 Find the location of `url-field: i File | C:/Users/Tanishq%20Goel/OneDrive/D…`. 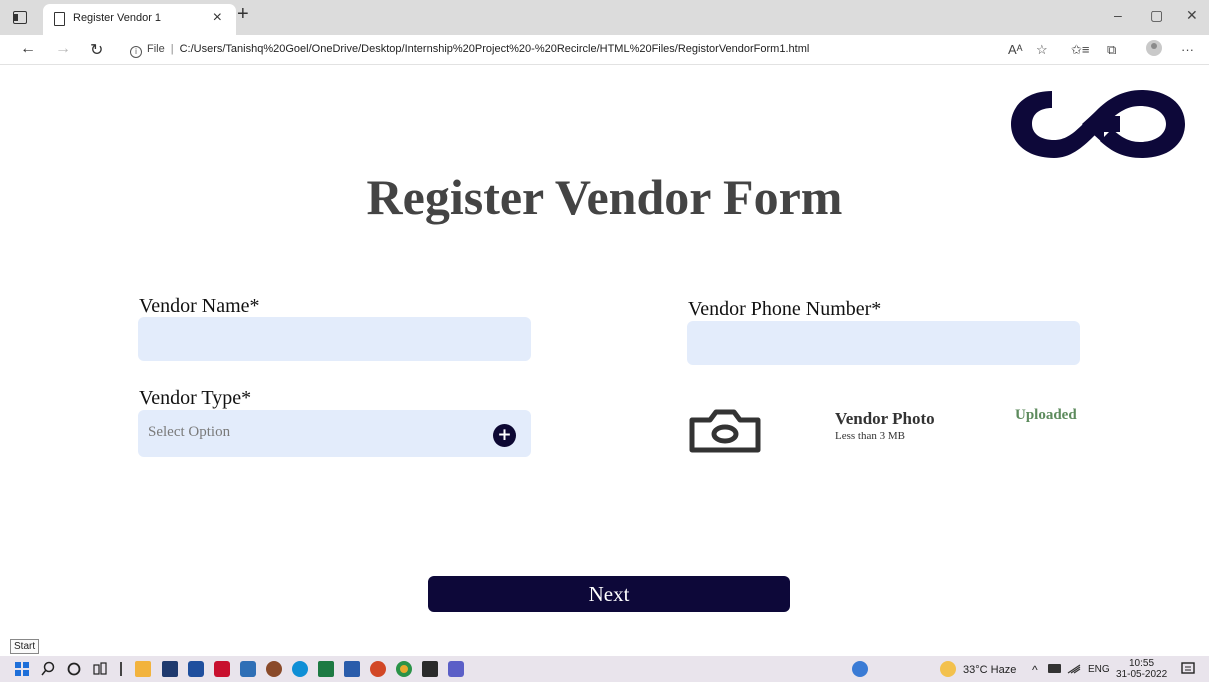

url-field: i File | C:/Users/Tanishq%20Goel/OneDrive/D… is located at coordinates (469, 50).